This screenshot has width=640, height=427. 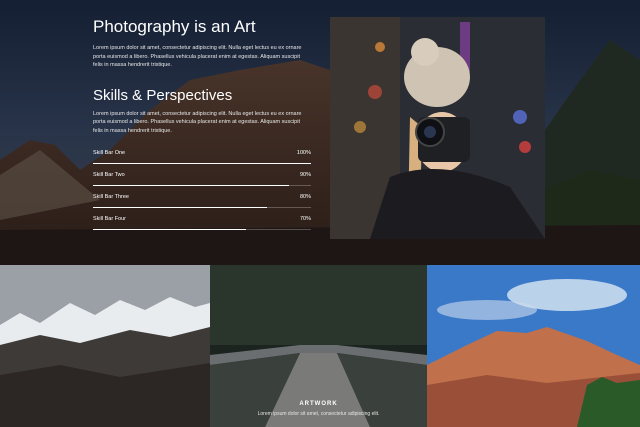 I want to click on skill-bar-label: Skill Bar Three, so click(x=111, y=197).